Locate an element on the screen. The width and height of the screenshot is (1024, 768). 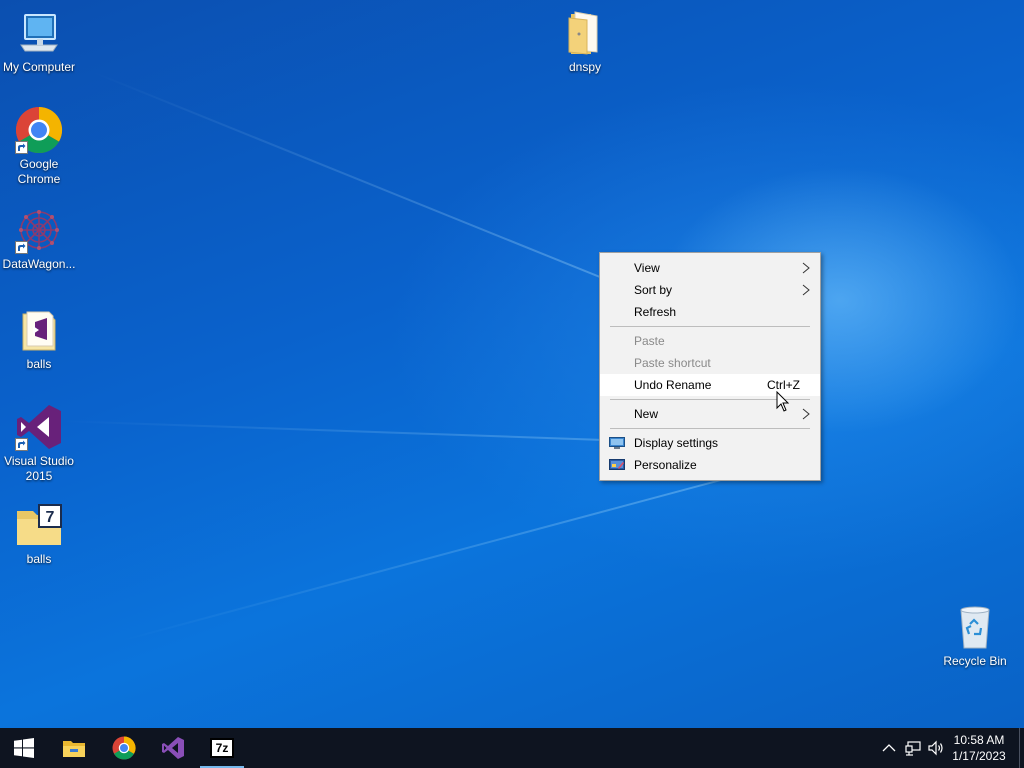
menu-item-label: Sort by is located at coordinates (653, 290).